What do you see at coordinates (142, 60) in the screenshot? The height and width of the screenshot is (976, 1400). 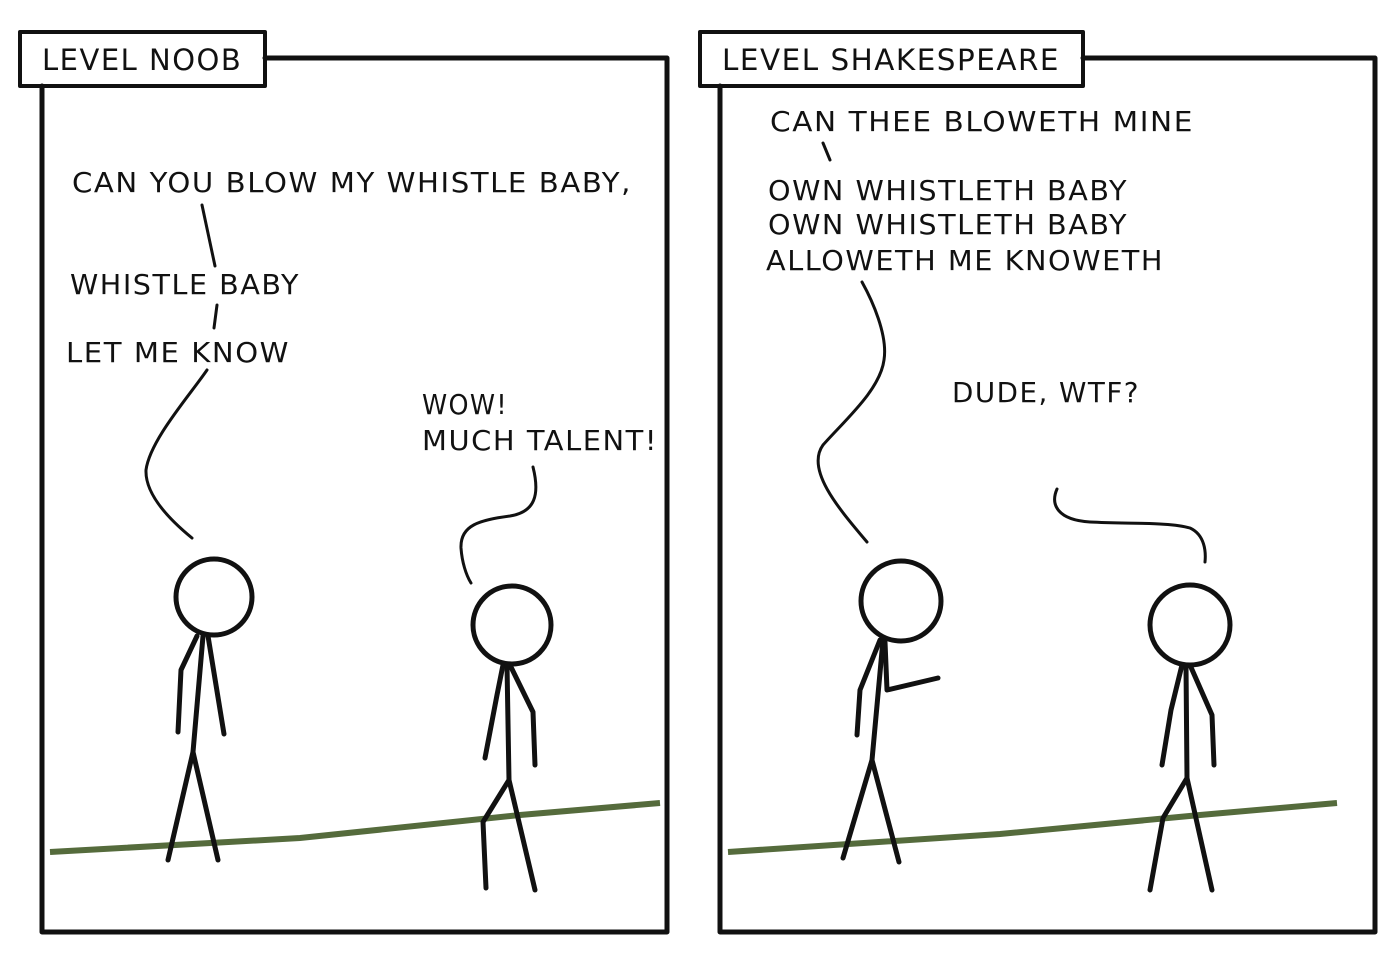 I see `panel-caption: LEVEL NOOB` at bounding box center [142, 60].